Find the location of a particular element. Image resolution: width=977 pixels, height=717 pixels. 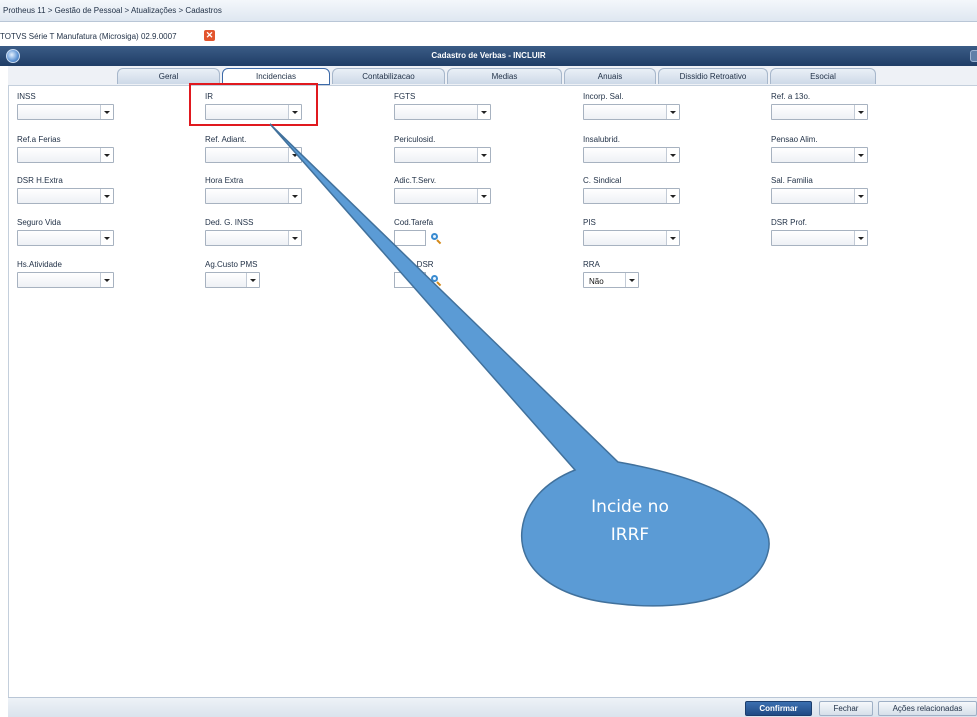

dsr-prof-select is located at coordinates (819, 238).